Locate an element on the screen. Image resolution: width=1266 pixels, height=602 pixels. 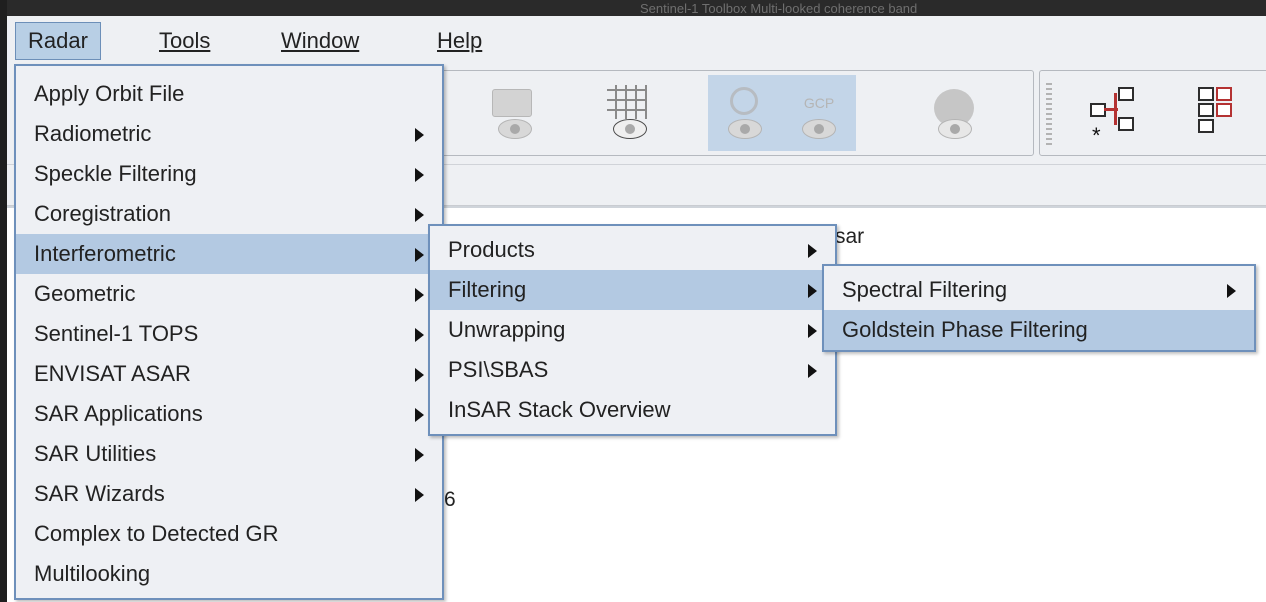
world-eye-button is located at coordinates (955, 113).